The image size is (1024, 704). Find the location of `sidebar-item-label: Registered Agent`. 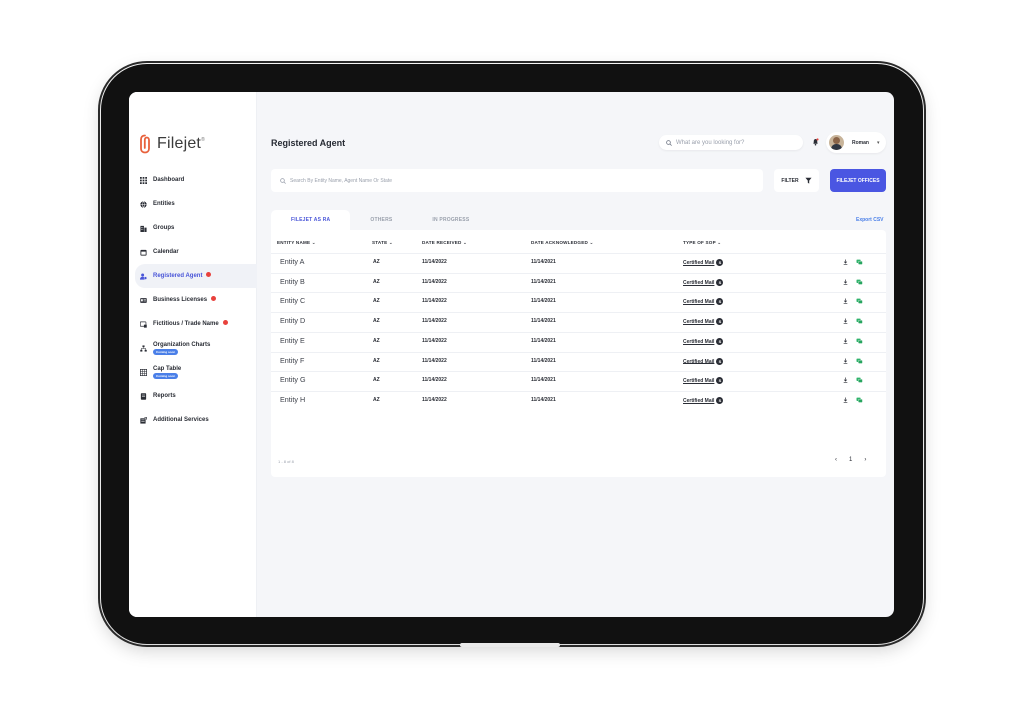

sidebar-item-label: Registered Agent is located at coordinates (178, 276).